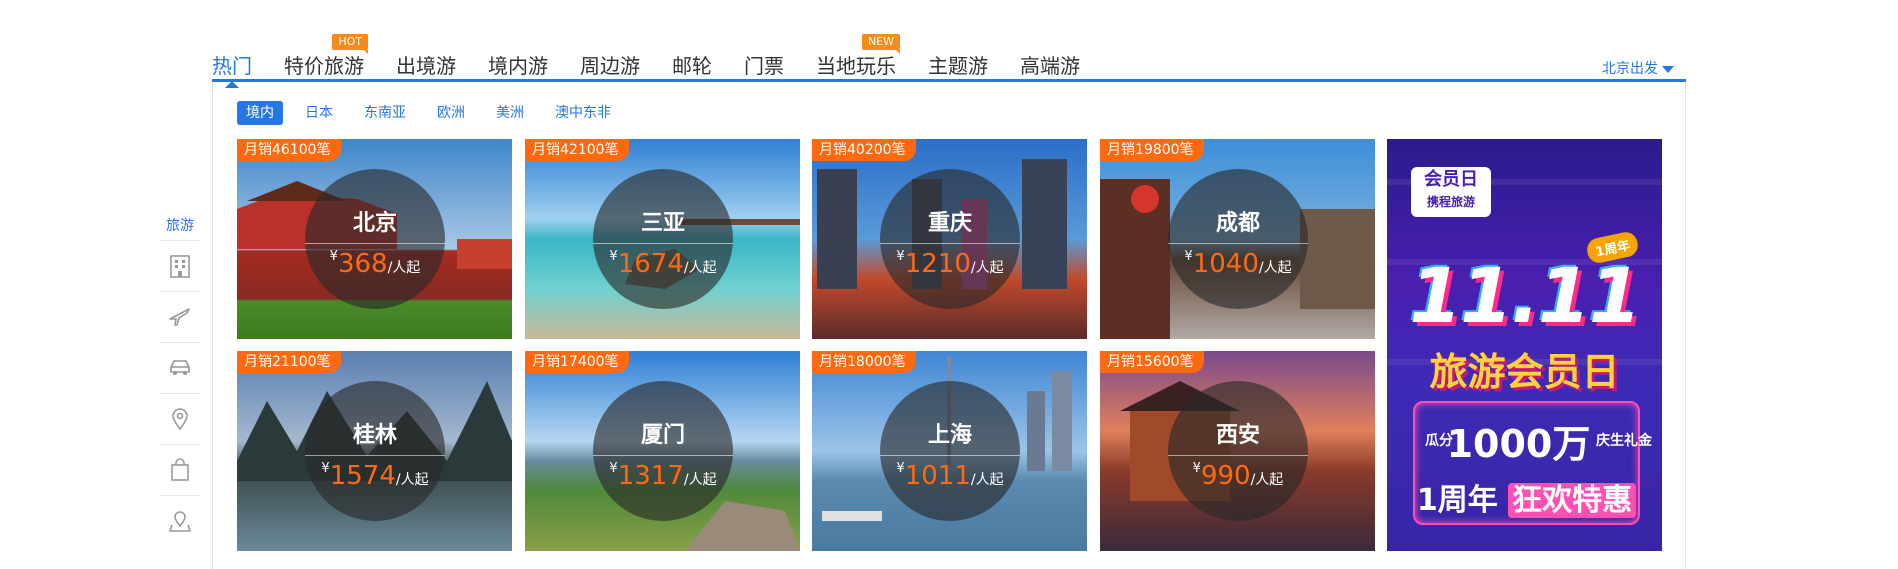  Describe the element at coordinates (1451, 179) in the screenshot. I see `logo-line: 会员日` at that location.